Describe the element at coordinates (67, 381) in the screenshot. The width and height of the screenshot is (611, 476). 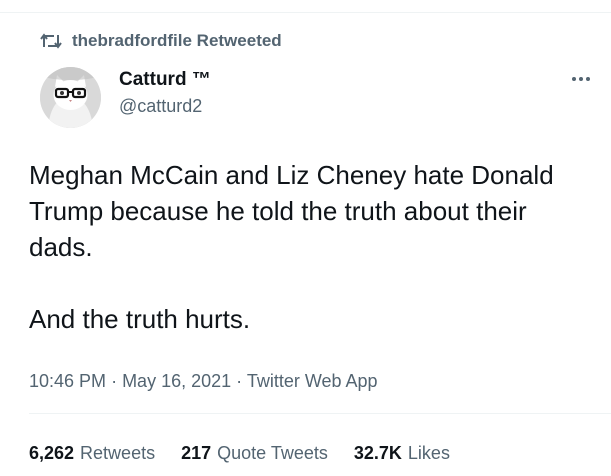
I see `tweet-time: 10:46 PM` at that location.